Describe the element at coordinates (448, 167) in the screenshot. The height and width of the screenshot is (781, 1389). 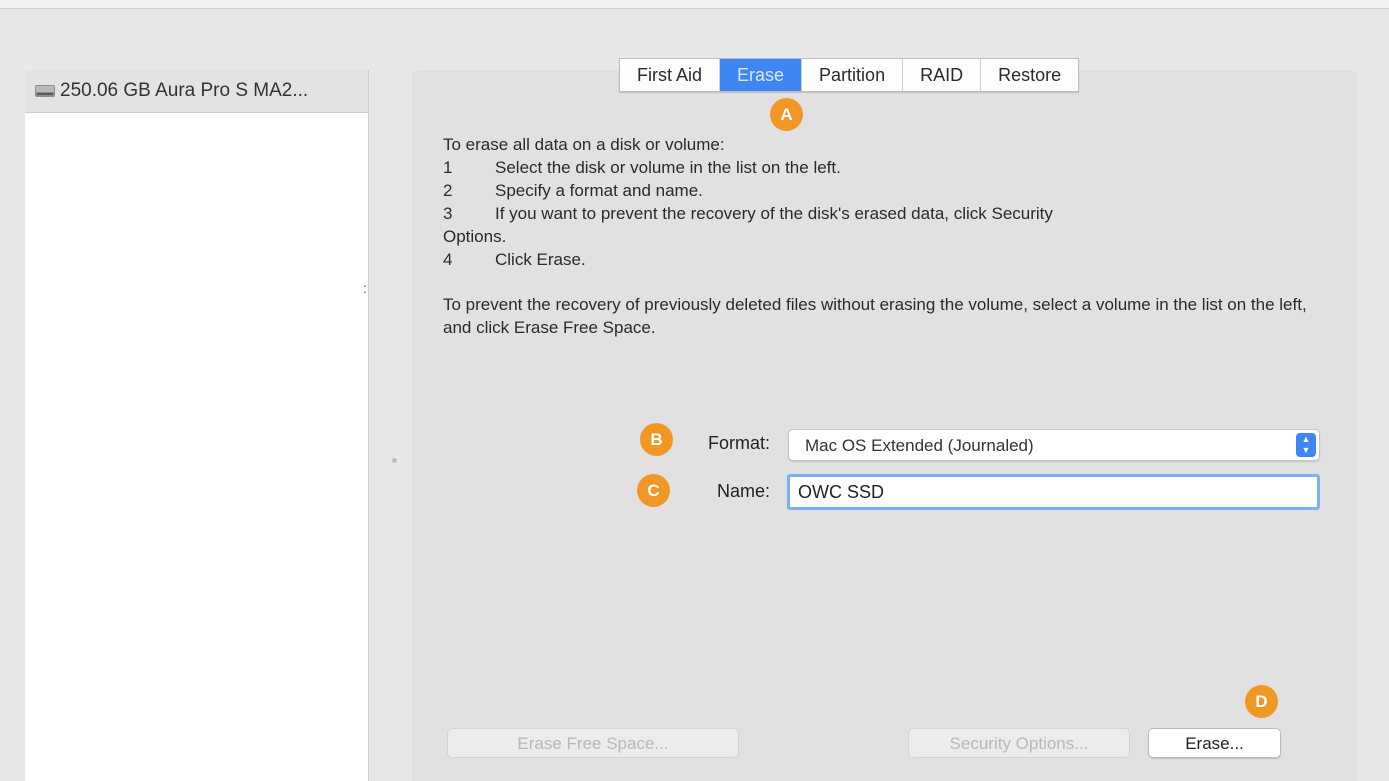
I see `step-number: 1` at that location.